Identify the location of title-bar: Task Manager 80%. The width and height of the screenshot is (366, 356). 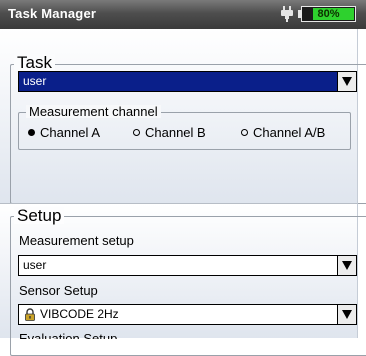
(183, 14).